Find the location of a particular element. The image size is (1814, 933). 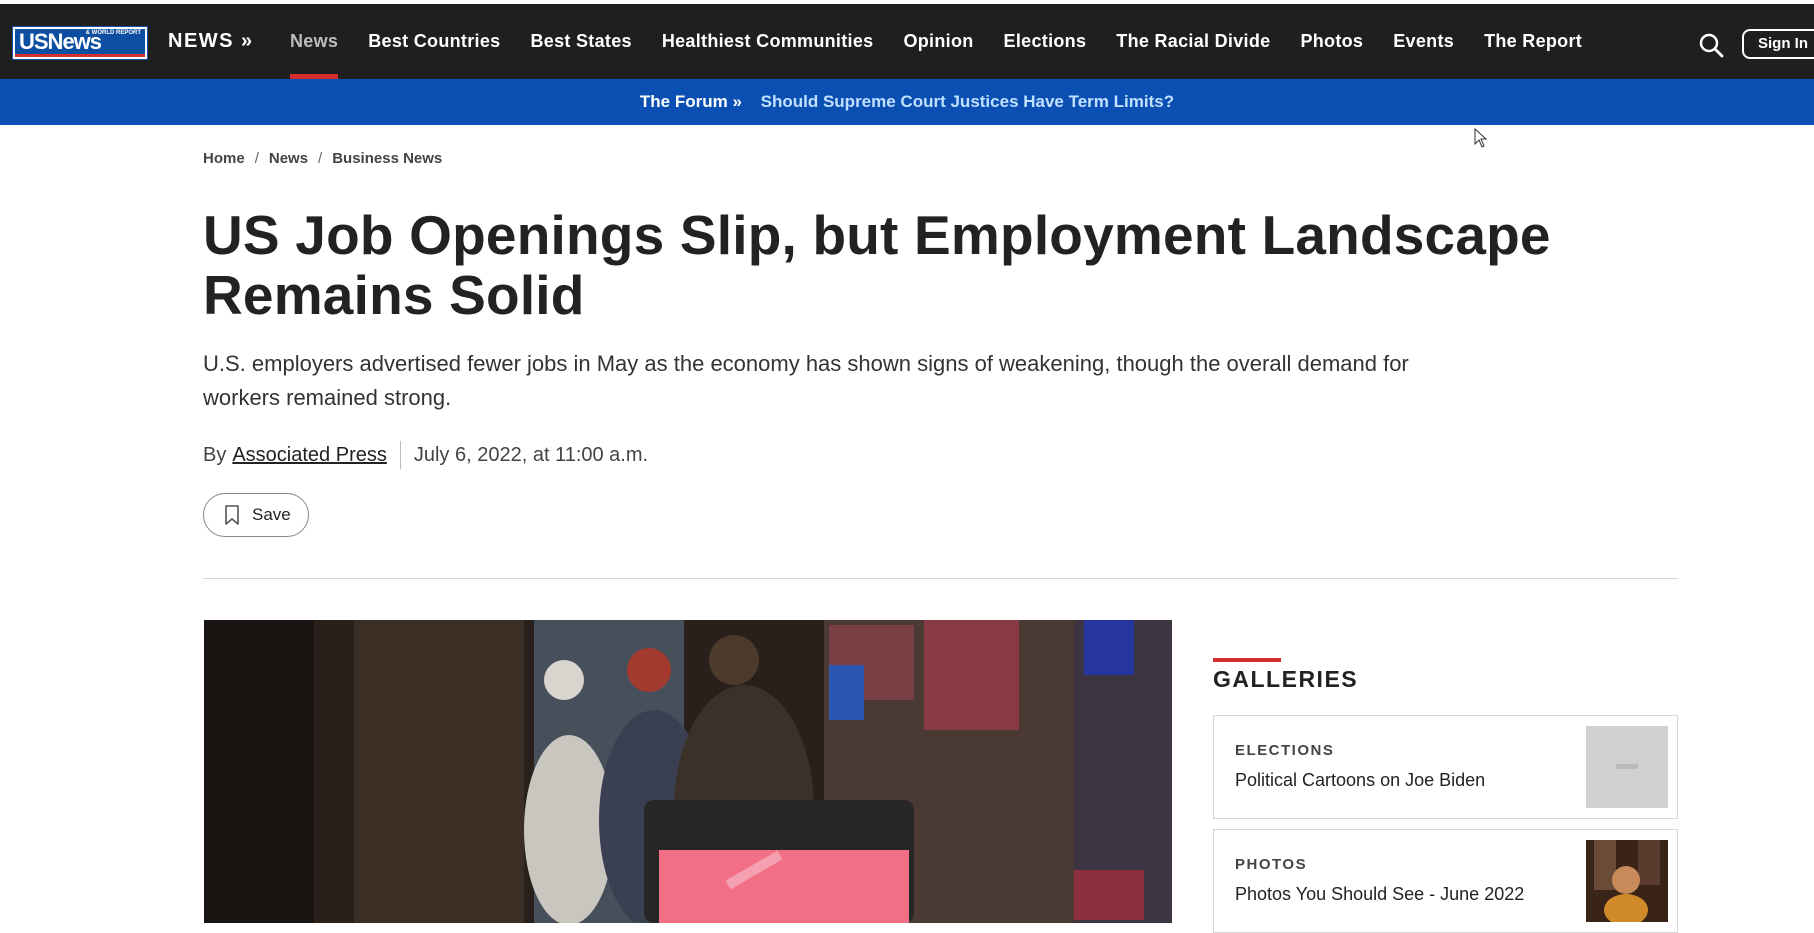

search-icon is located at coordinates (1711, 45).